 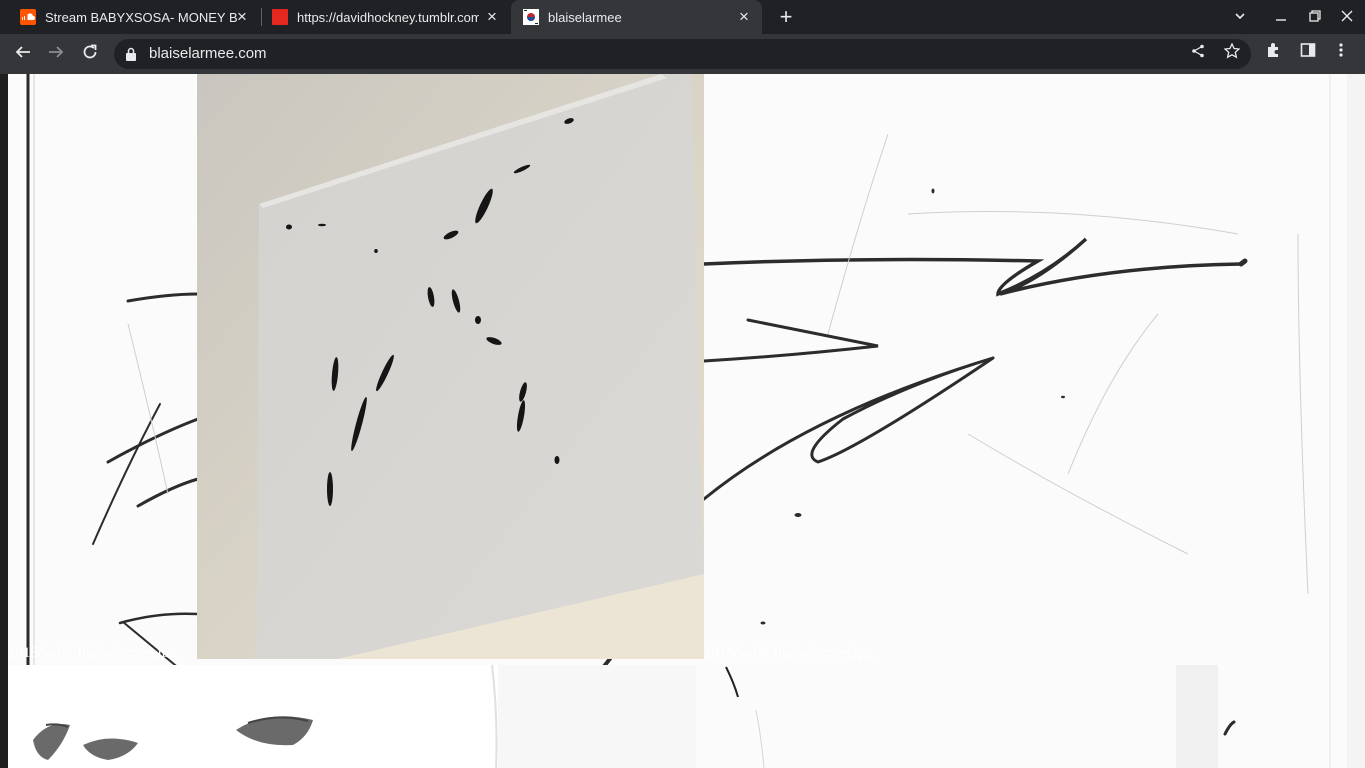 What do you see at coordinates (56, 54) in the screenshot?
I see `arrow-right-icon` at bounding box center [56, 54].